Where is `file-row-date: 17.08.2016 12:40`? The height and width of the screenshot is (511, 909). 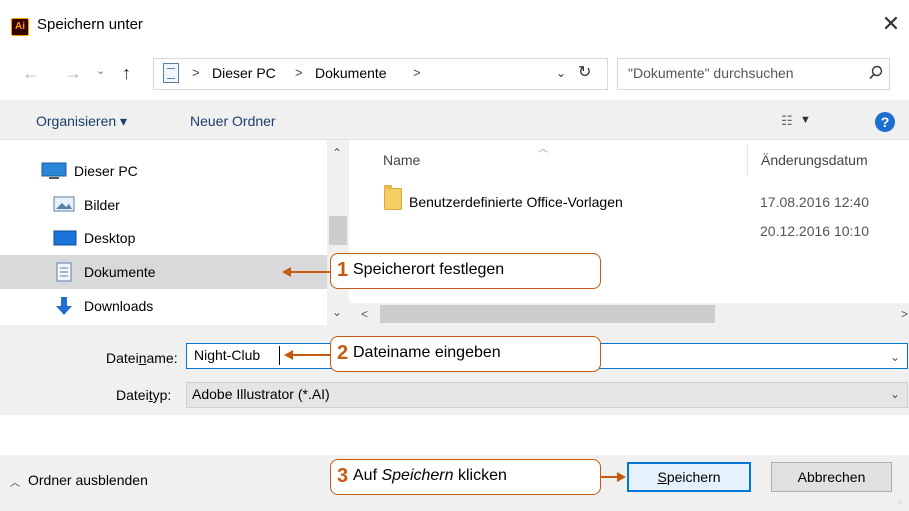 file-row-date: 17.08.2016 12:40 is located at coordinates (814, 202).